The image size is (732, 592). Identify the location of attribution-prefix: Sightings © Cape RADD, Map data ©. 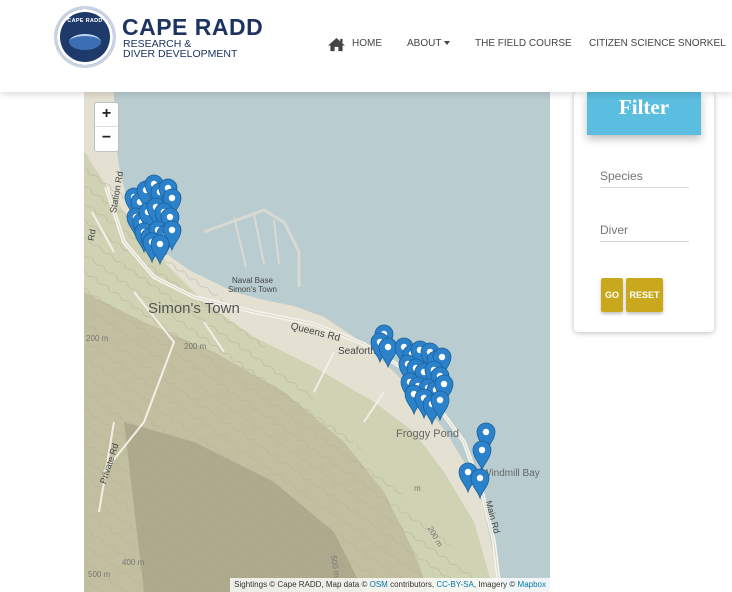
(301, 584).